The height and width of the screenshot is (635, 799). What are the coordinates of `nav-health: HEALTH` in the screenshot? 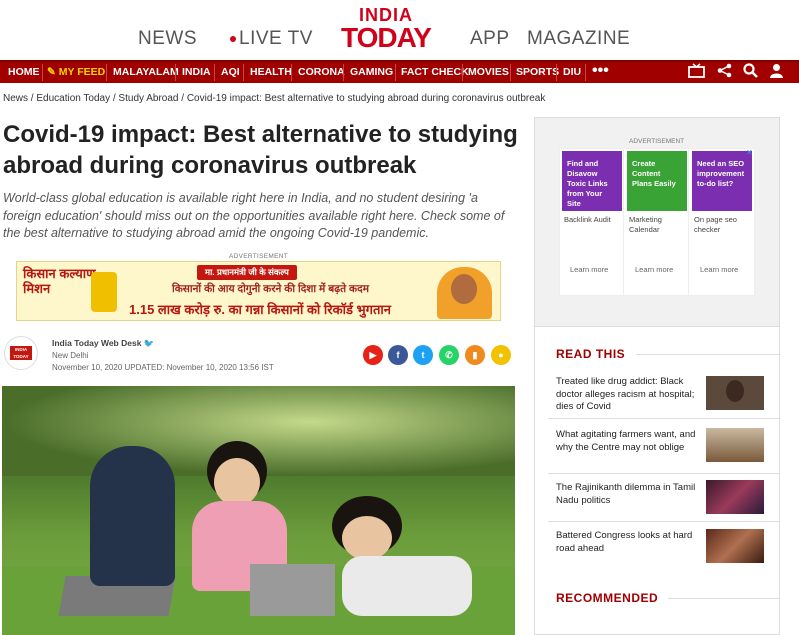 It's located at (271, 72).